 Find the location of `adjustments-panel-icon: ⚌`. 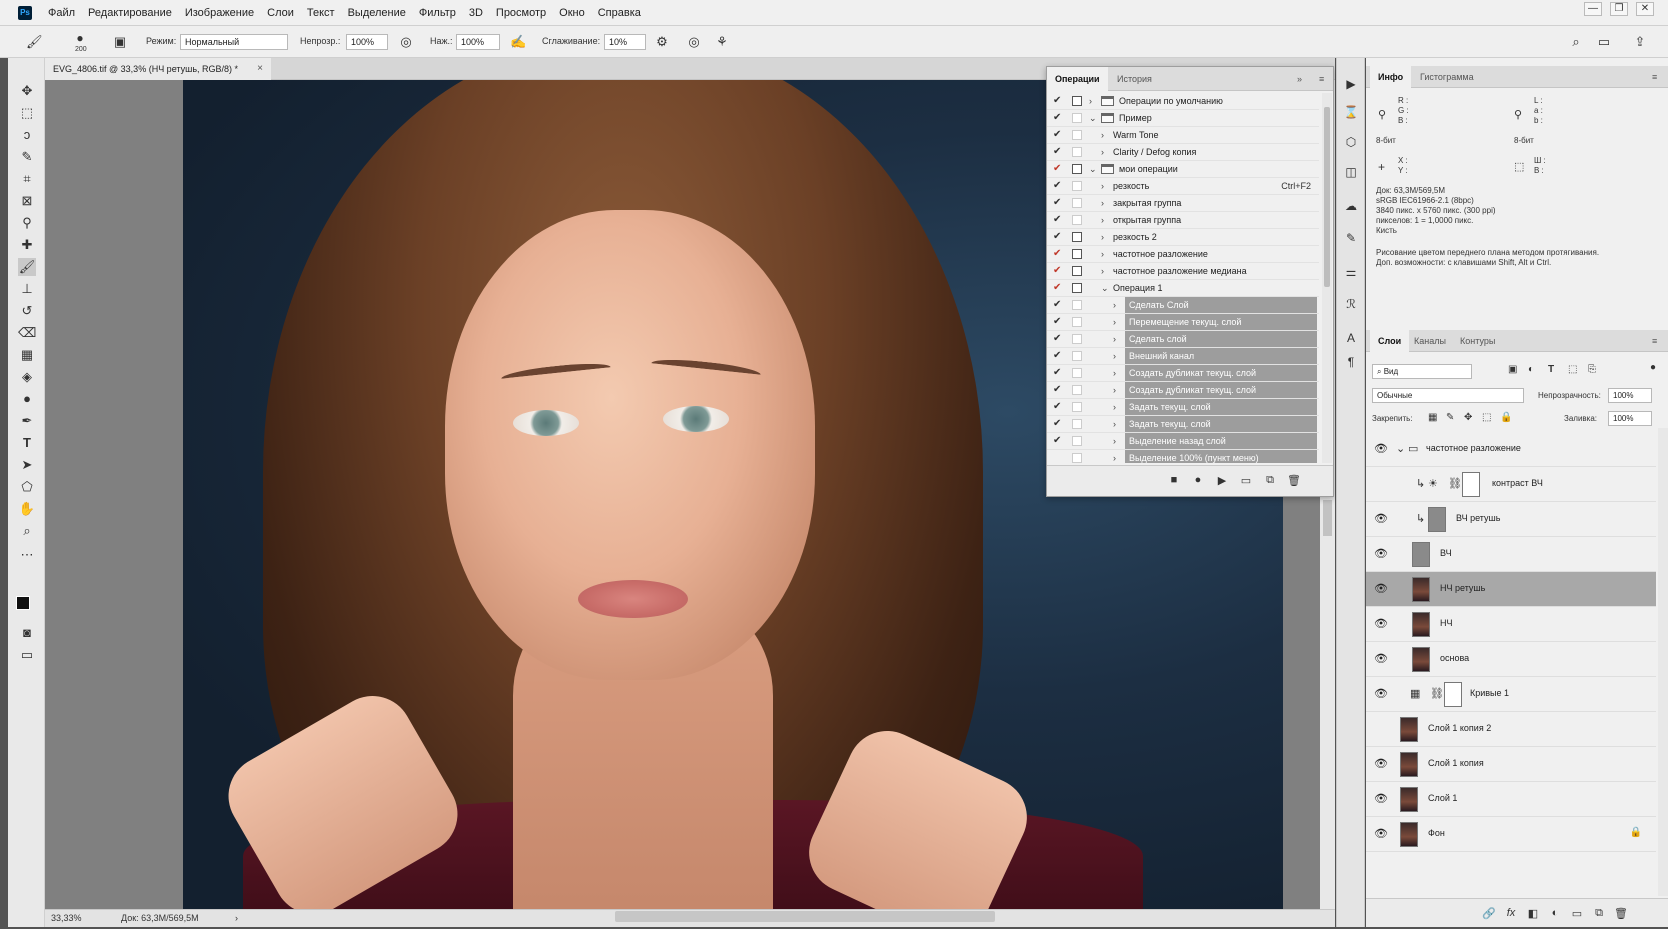

adjustments-panel-icon: ⚌ is located at coordinates (1351, 272).